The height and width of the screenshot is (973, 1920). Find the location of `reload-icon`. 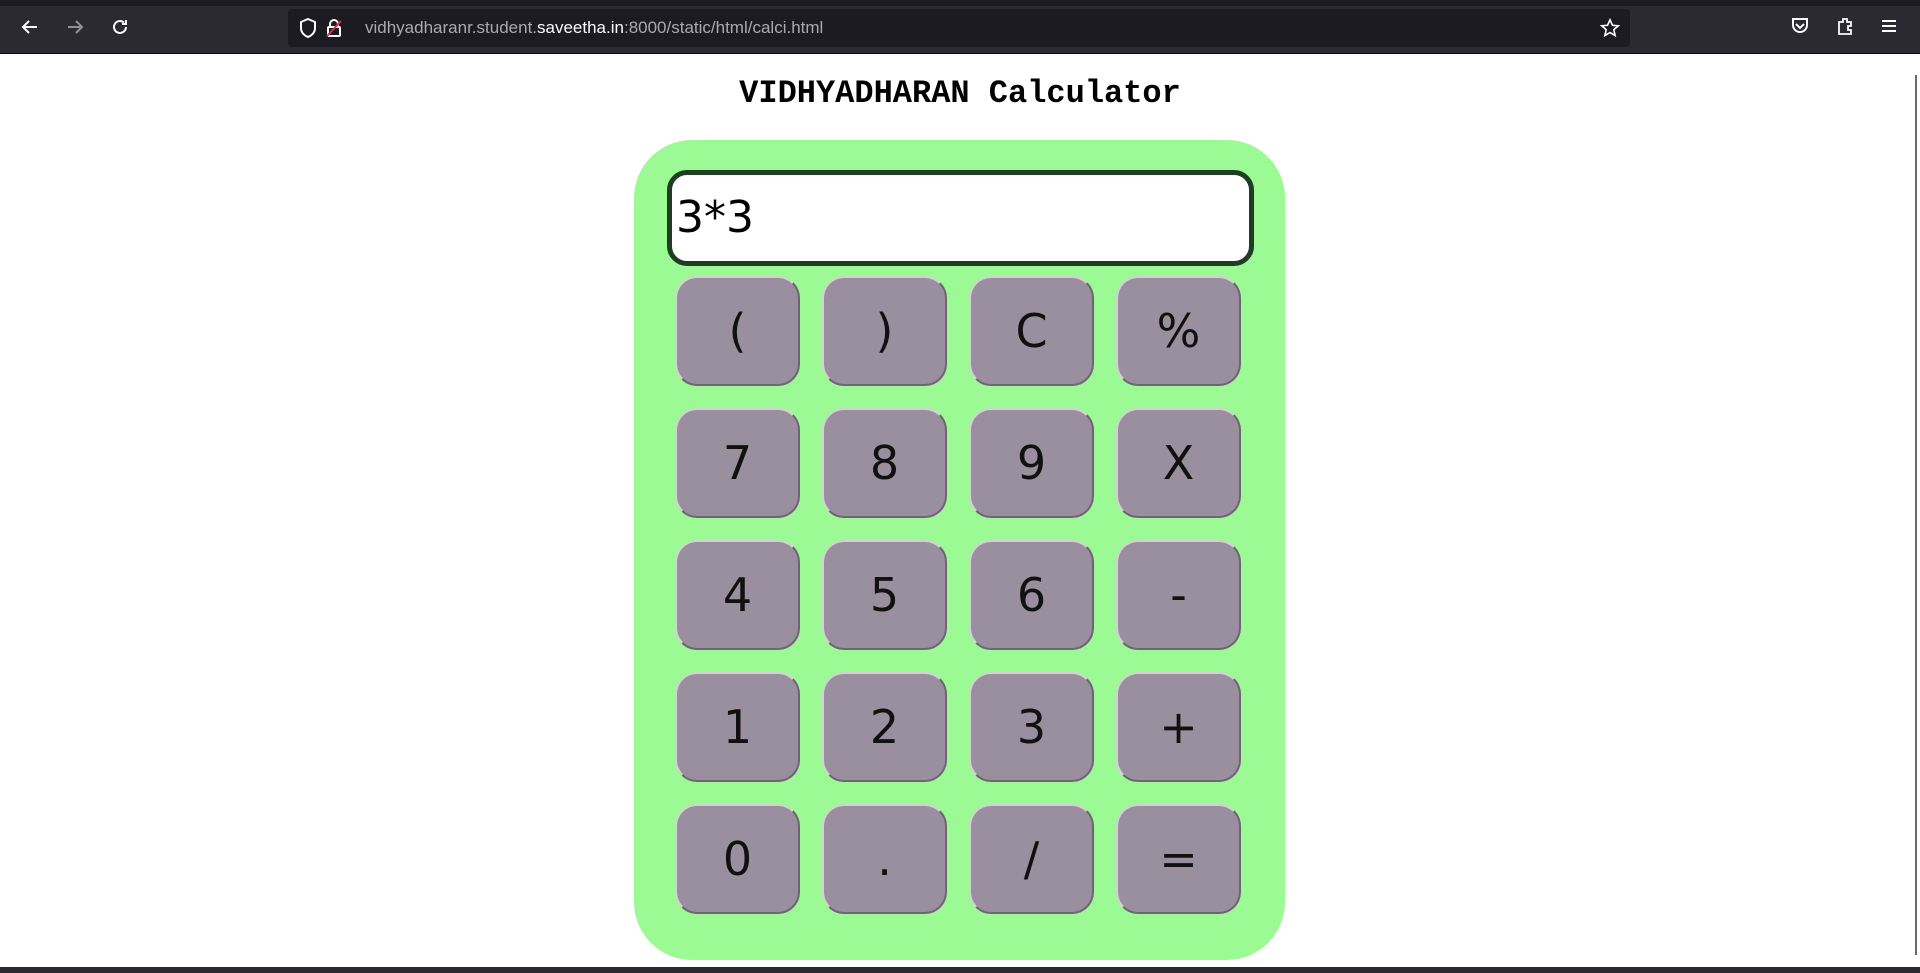

reload-icon is located at coordinates (120, 26).